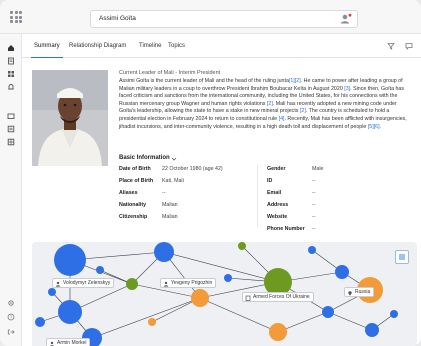 The image size is (421, 346). I want to click on info-label: Gender, so click(276, 169).